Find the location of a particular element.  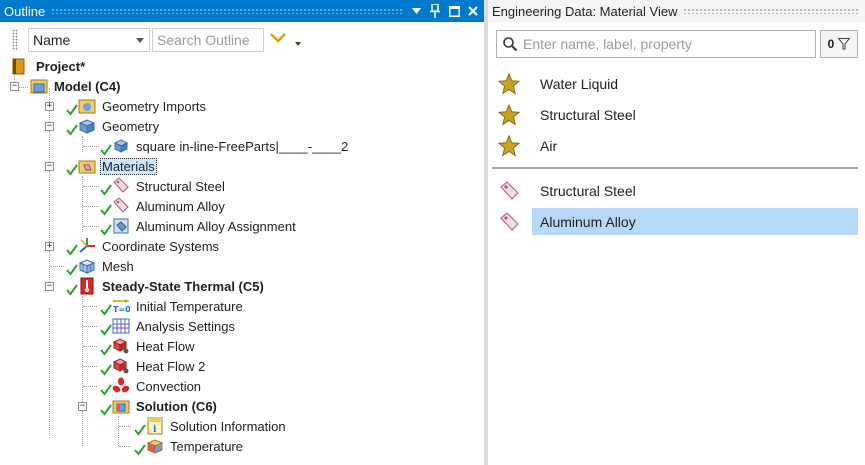

outline-toolbar: Name Search Outline is located at coordinates (242, 40).